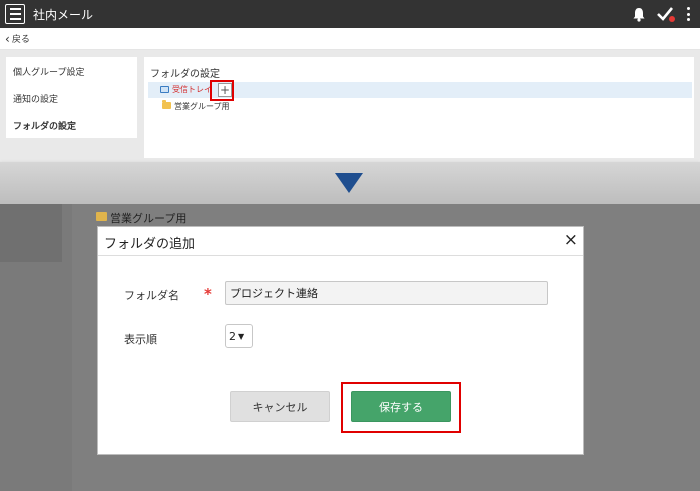 The height and width of the screenshot is (491, 700). What do you see at coordinates (35, 98) in the screenshot?
I see `sidebar-item-notification: 通知の設定` at bounding box center [35, 98].